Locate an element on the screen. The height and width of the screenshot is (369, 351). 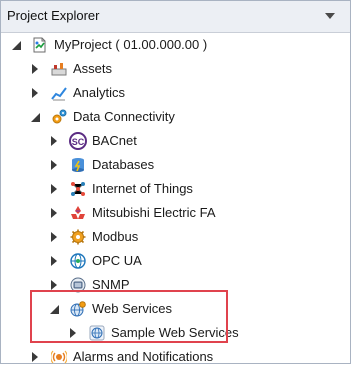
tree-item-modbus: Modbus is located at coordinates (92, 237).